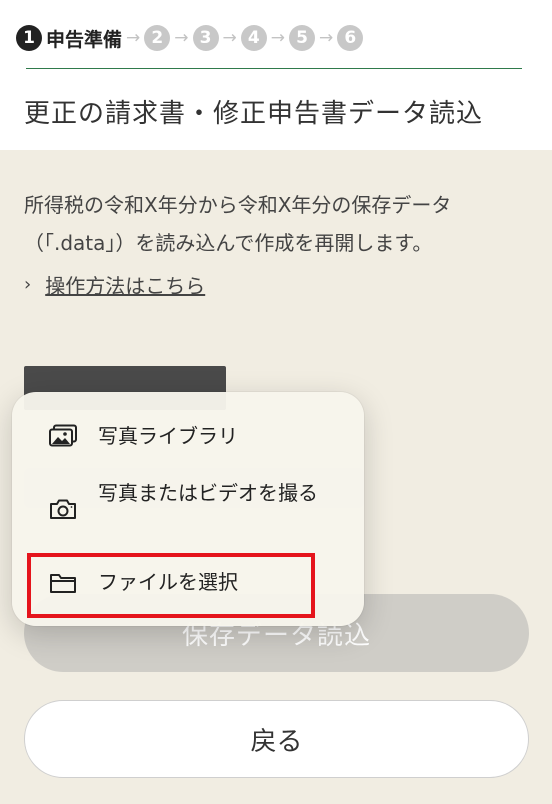 The height and width of the screenshot is (804, 552). I want to click on page-title: 更正の請求書・修正申告書データ読込, so click(254, 114).